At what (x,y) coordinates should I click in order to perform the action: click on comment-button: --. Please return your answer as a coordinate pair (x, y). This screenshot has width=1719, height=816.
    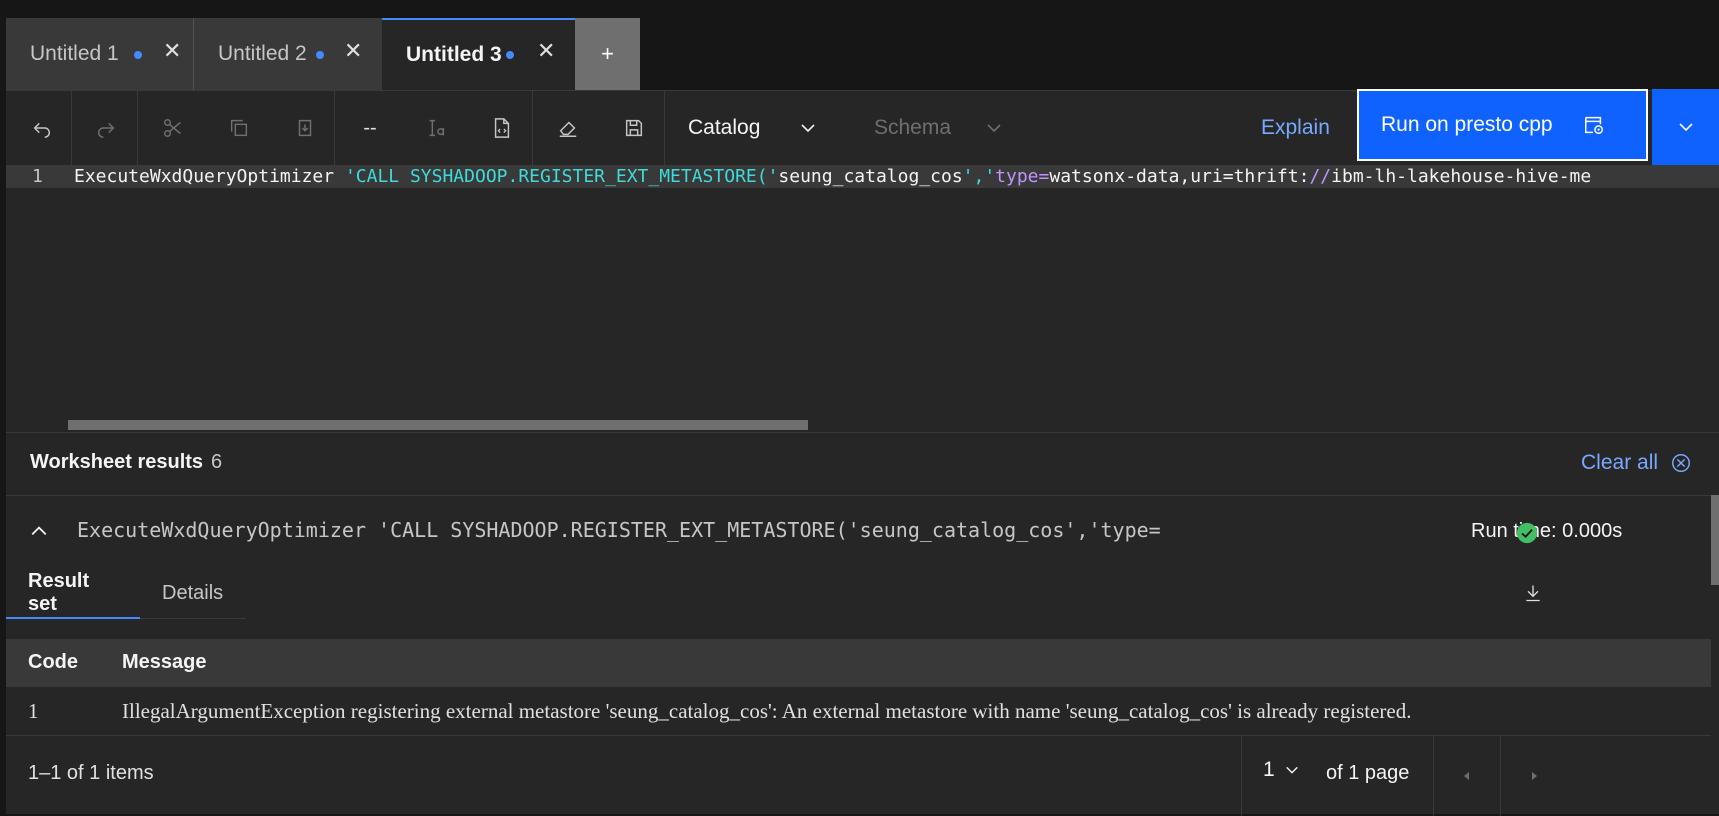
    Looking at the image, I should click on (370, 128).